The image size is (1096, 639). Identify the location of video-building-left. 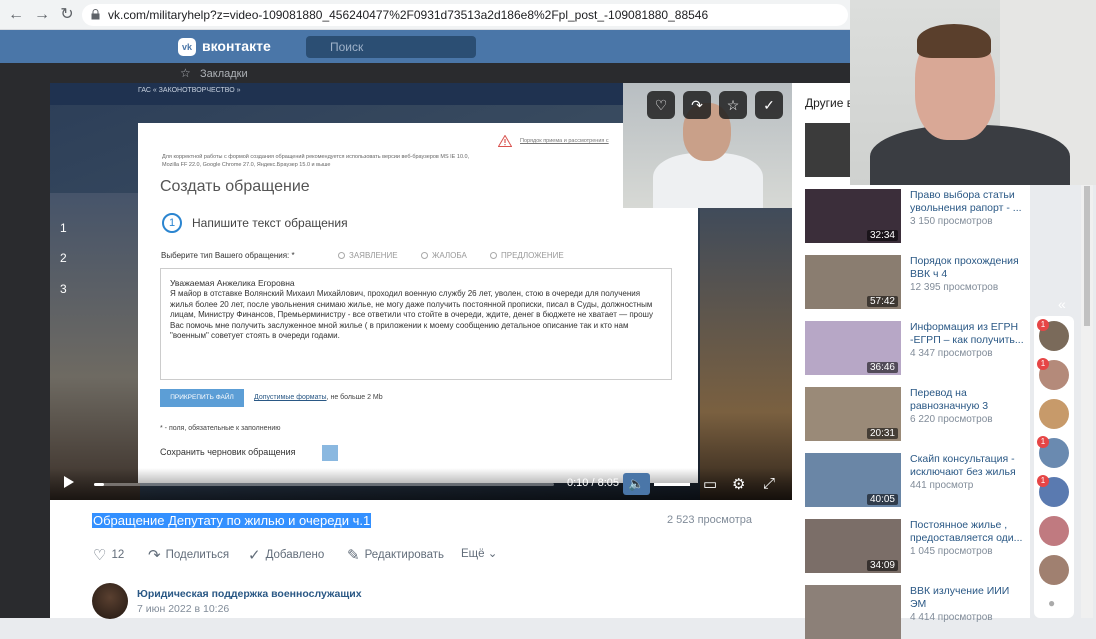
(95, 346).